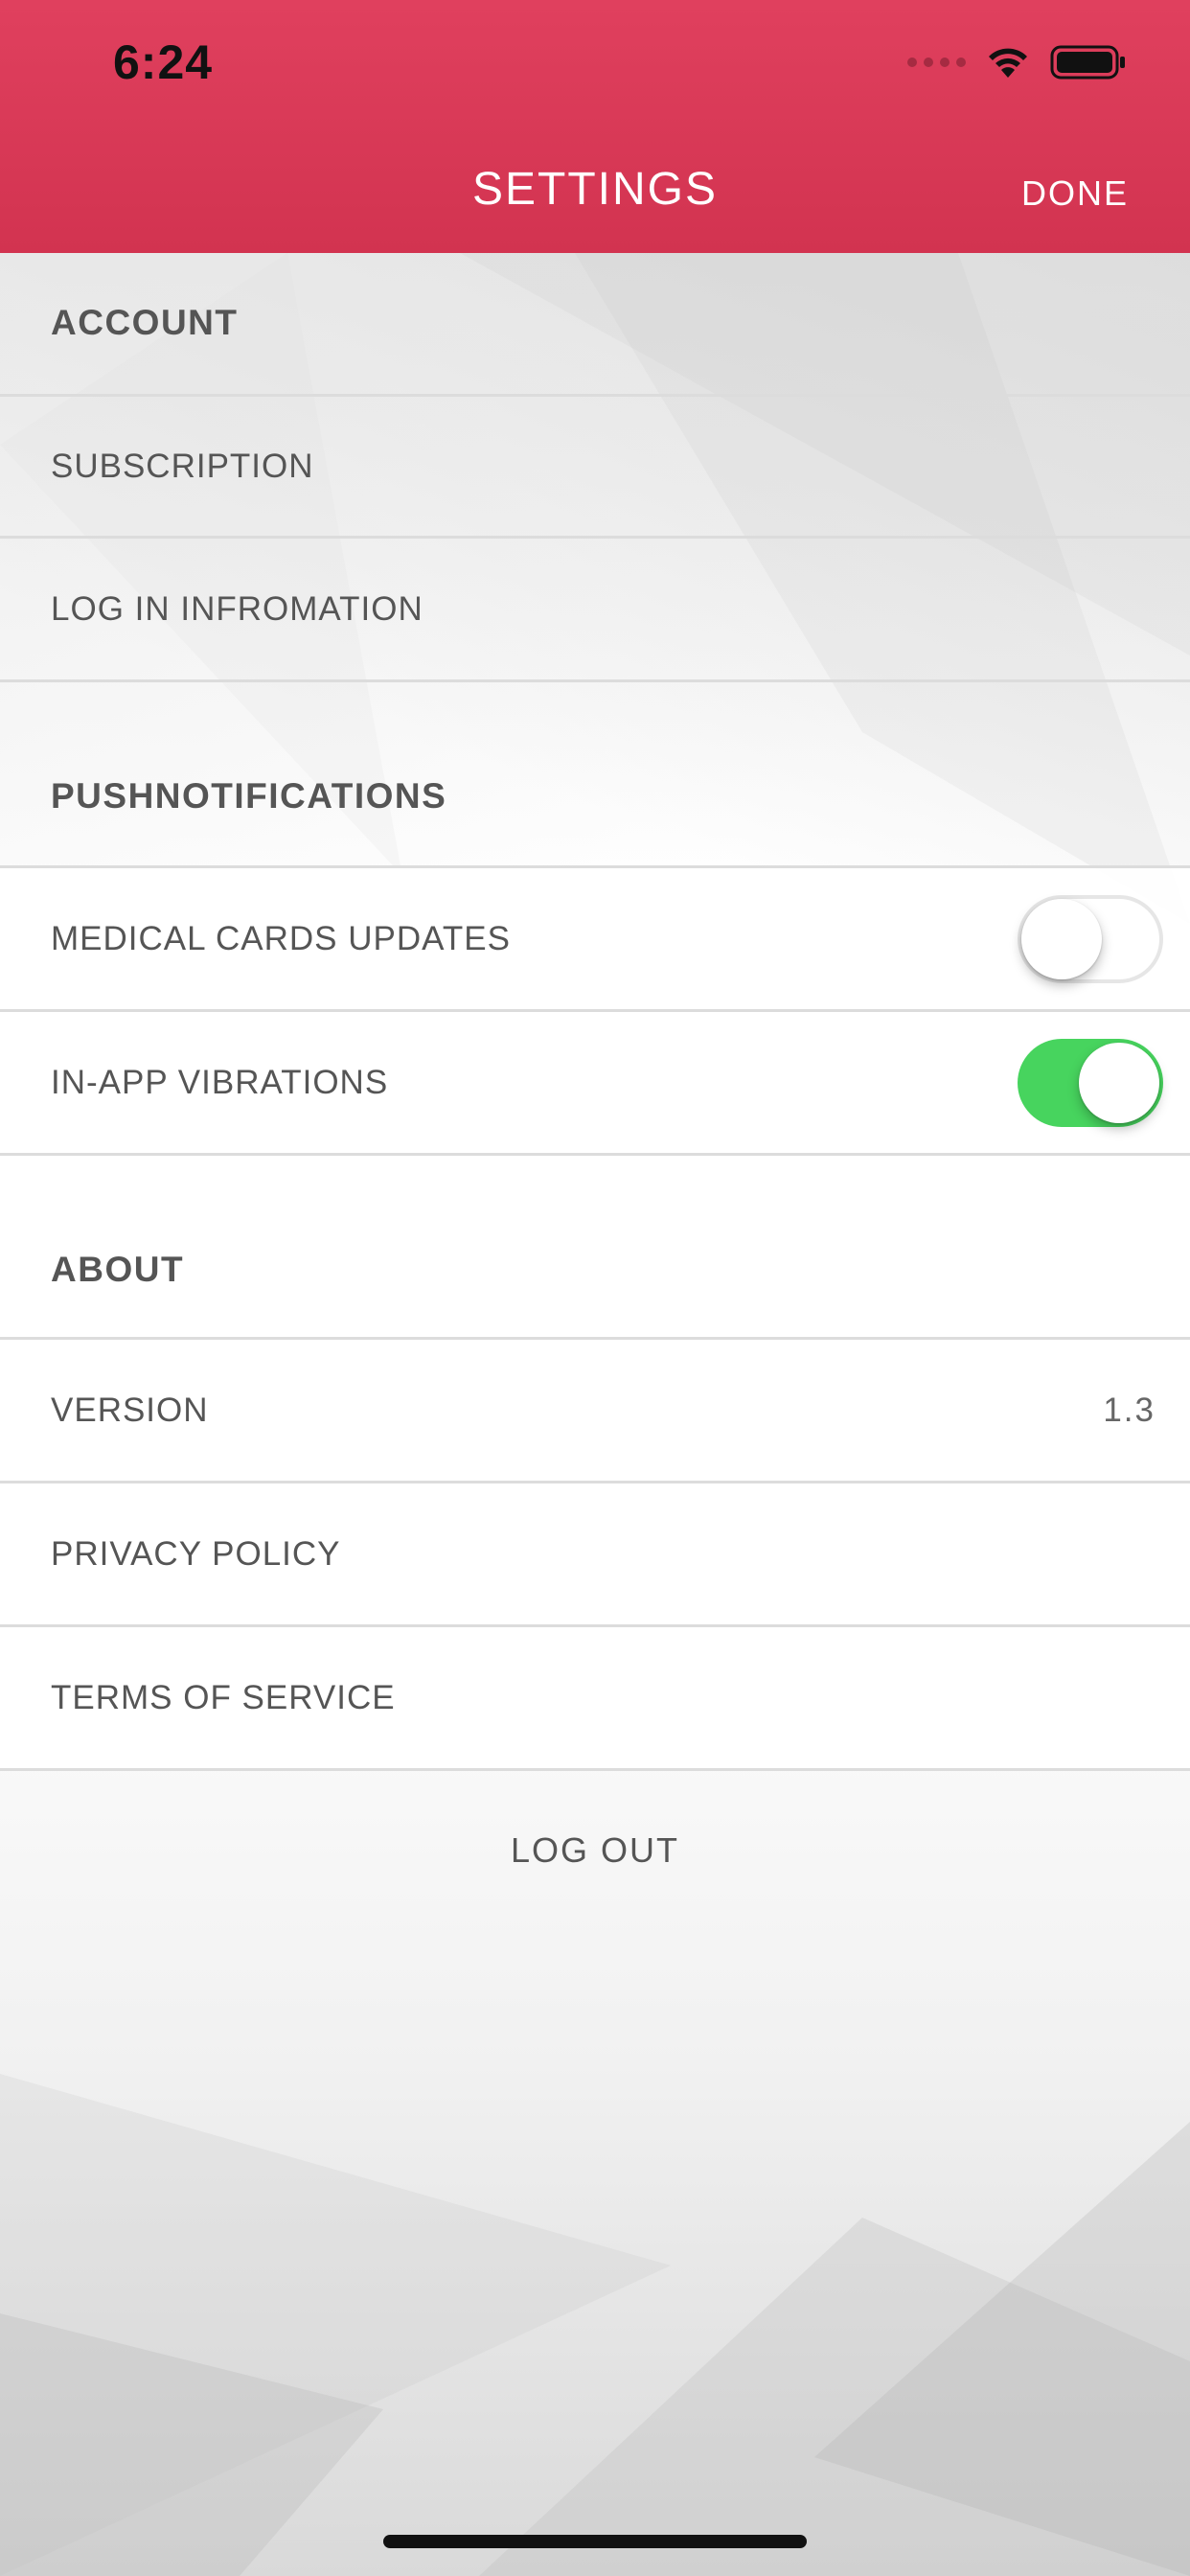  What do you see at coordinates (220, 1082) in the screenshot?
I see `row-label: IN-APP VIBRATIONS` at bounding box center [220, 1082].